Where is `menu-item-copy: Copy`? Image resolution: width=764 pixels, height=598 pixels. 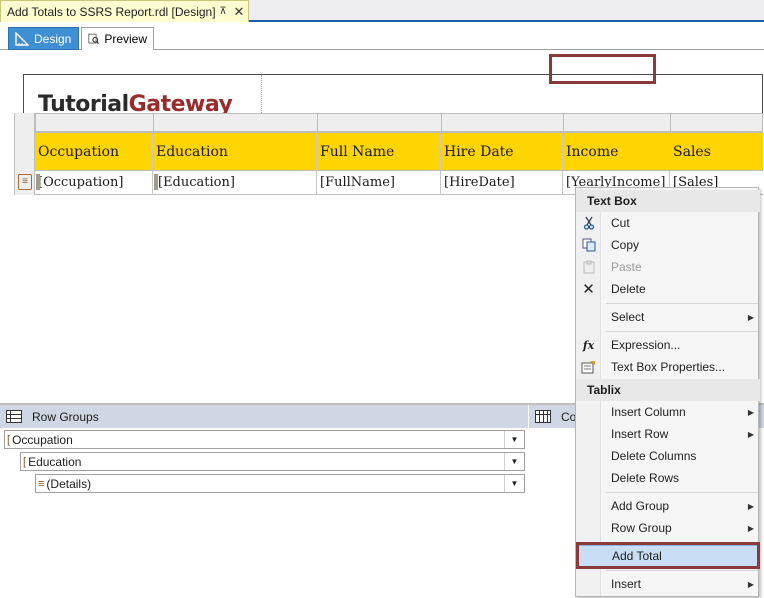
menu-item-copy: Copy is located at coordinates (668, 245).